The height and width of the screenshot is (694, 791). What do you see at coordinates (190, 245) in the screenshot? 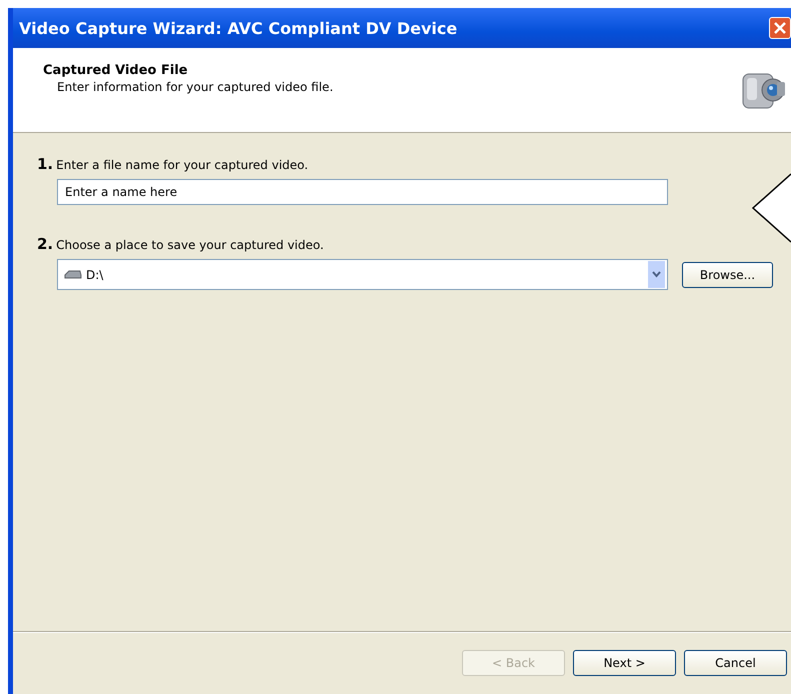
I see `step-label: Choose a place to save your captured video.` at bounding box center [190, 245].